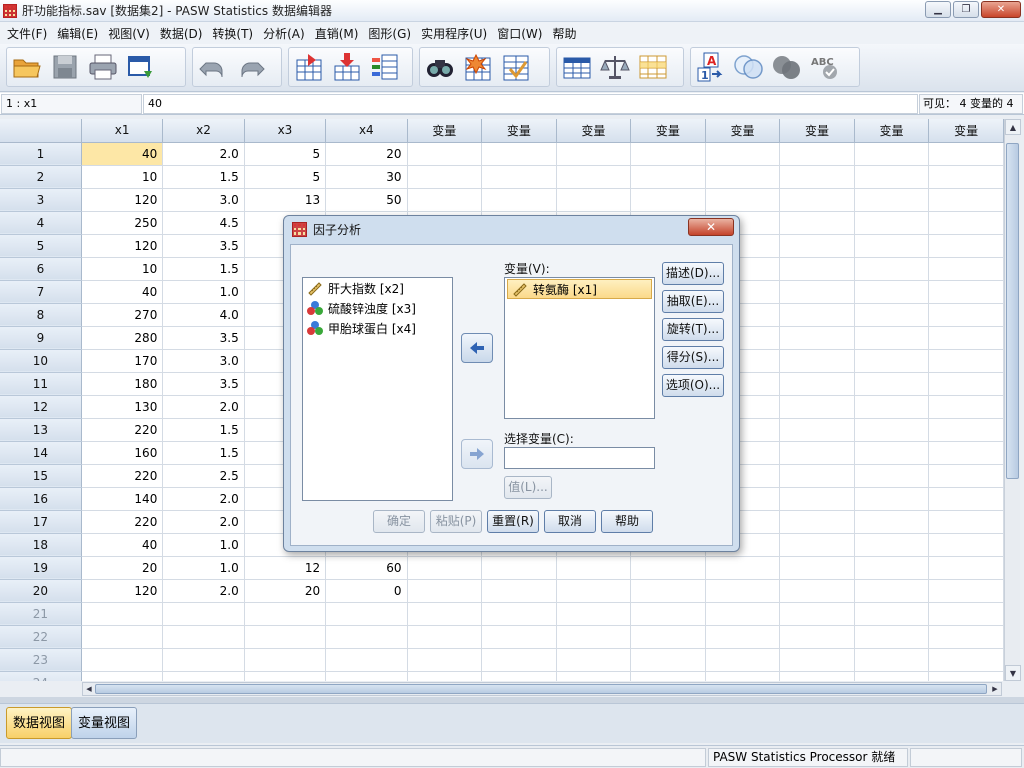 Image resolution: width=1024 pixels, height=768 pixels. What do you see at coordinates (454, 33) in the screenshot?
I see `menu-item-8: 实用程序(U)` at bounding box center [454, 33].